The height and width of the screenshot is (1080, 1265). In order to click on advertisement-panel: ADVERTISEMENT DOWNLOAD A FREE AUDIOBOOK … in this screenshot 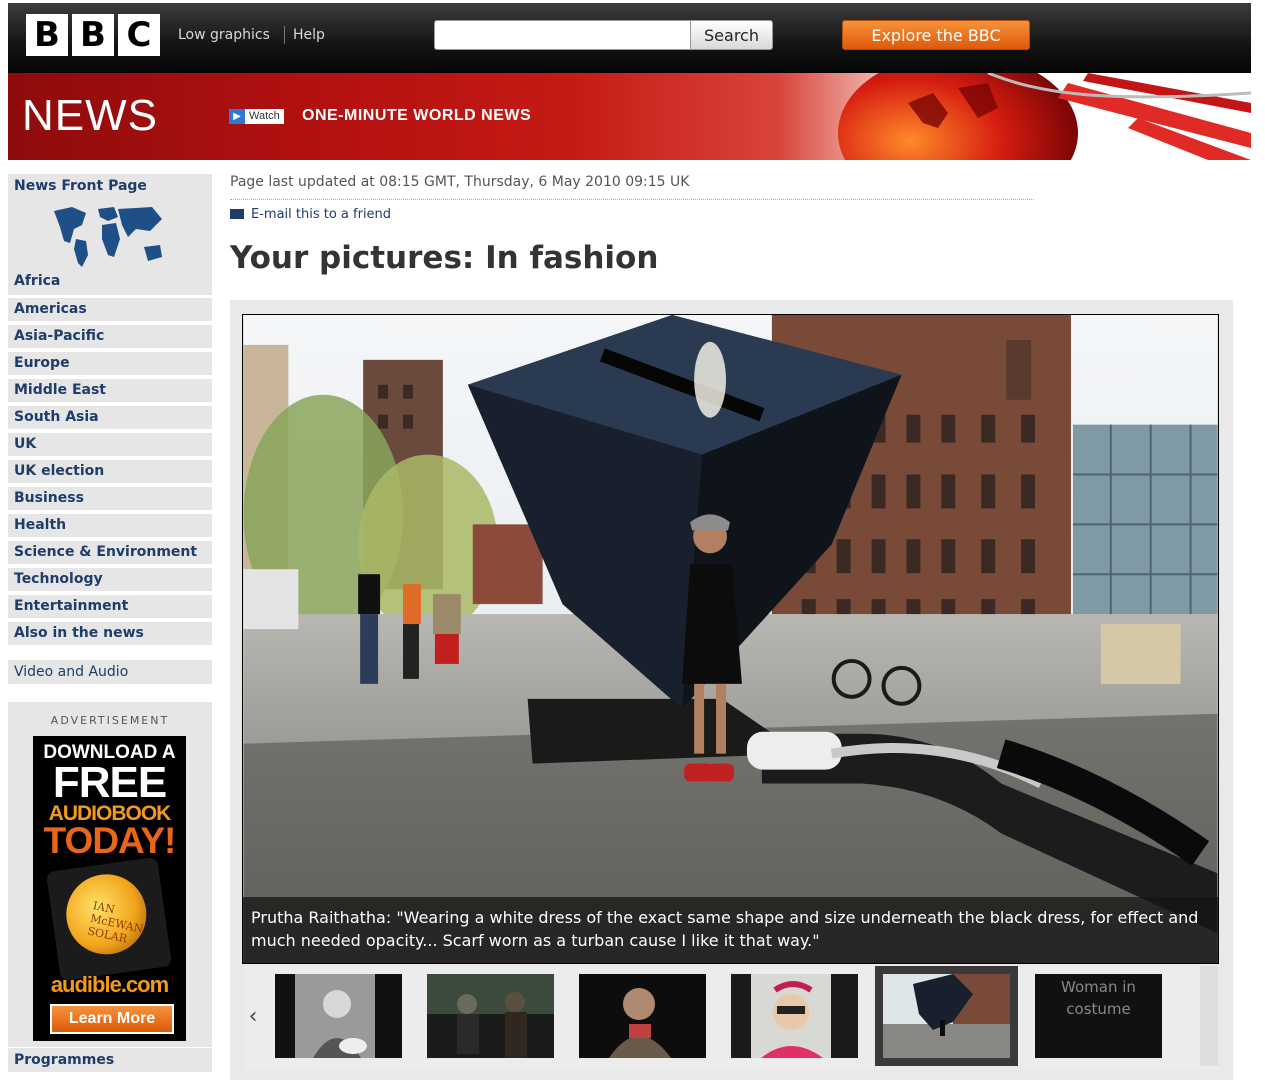, I will do `click(110, 874)`.